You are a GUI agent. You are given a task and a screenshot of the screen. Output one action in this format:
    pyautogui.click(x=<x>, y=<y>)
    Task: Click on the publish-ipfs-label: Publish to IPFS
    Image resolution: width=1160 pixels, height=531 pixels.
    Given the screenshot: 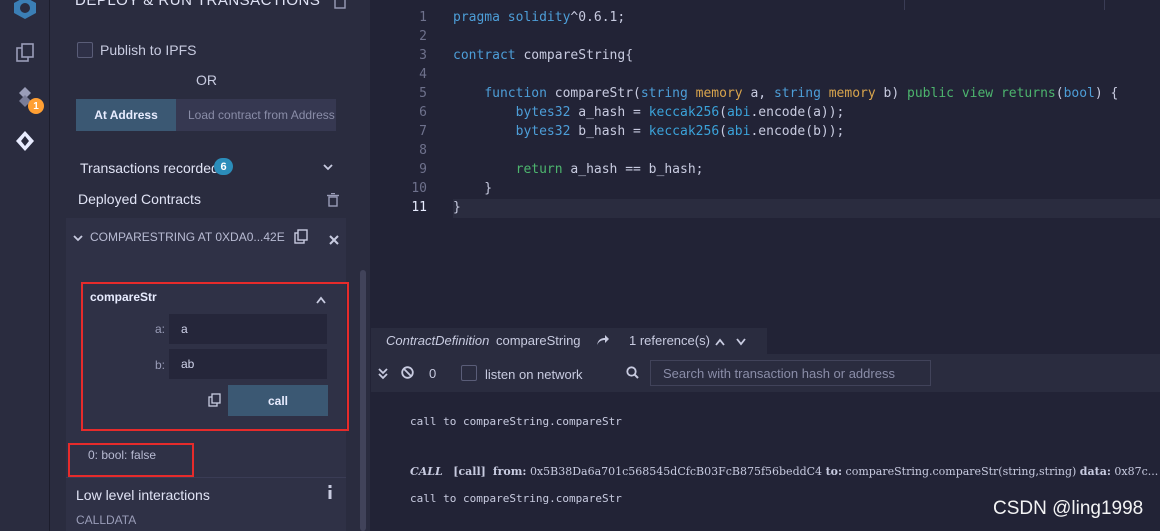 What is the action you would take?
    pyautogui.click(x=148, y=50)
    